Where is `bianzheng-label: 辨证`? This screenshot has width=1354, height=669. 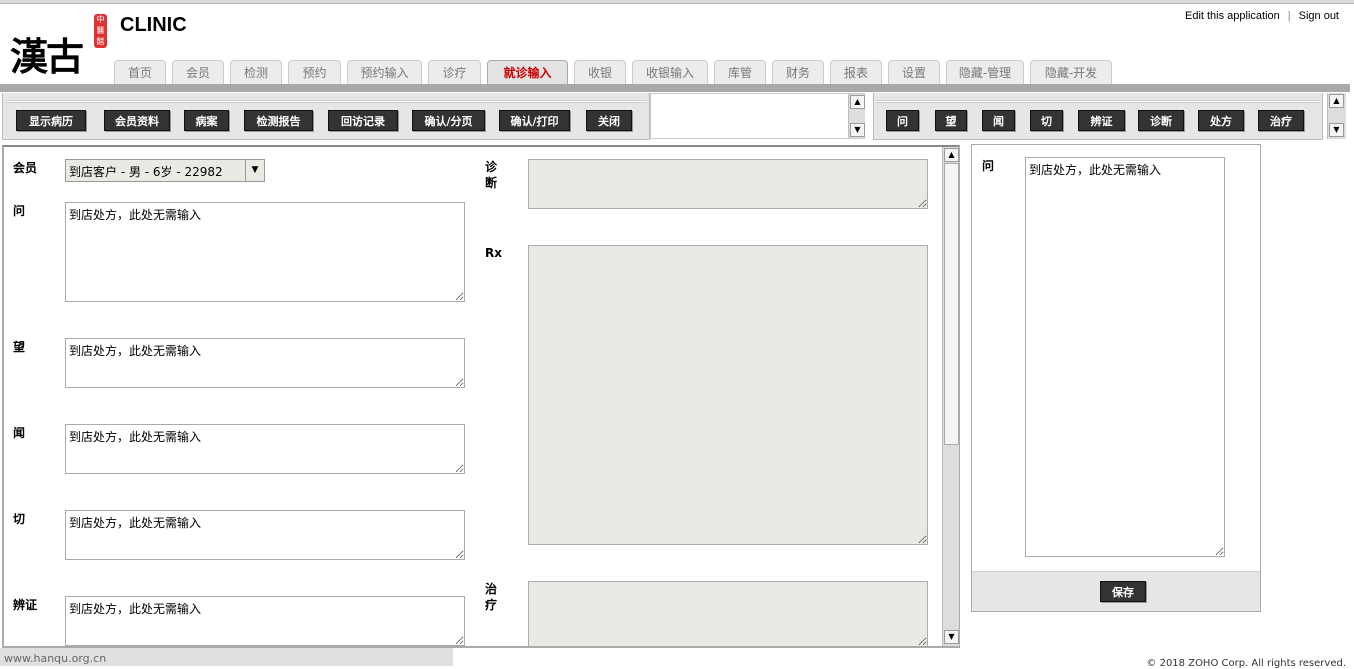
bianzheng-label: 辨证 is located at coordinates (25, 605).